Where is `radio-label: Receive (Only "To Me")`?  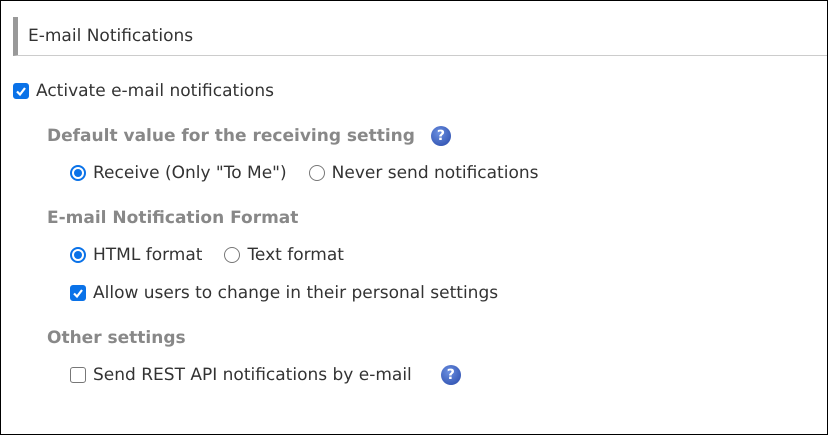
radio-label: Receive (Only "To Me") is located at coordinates (190, 173).